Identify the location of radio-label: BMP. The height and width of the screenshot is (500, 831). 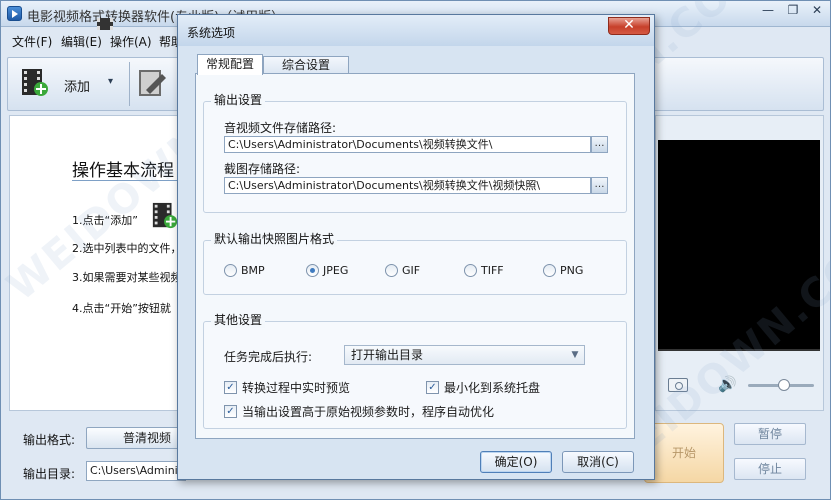
(253, 270).